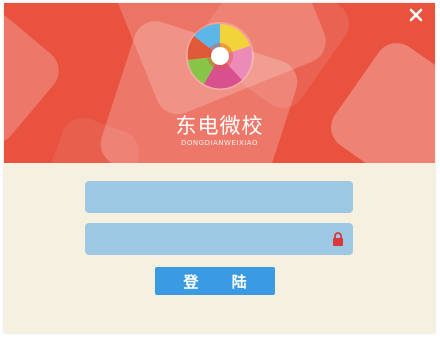 This screenshot has height=340, width=440. I want to click on close-button, so click(416, 15).